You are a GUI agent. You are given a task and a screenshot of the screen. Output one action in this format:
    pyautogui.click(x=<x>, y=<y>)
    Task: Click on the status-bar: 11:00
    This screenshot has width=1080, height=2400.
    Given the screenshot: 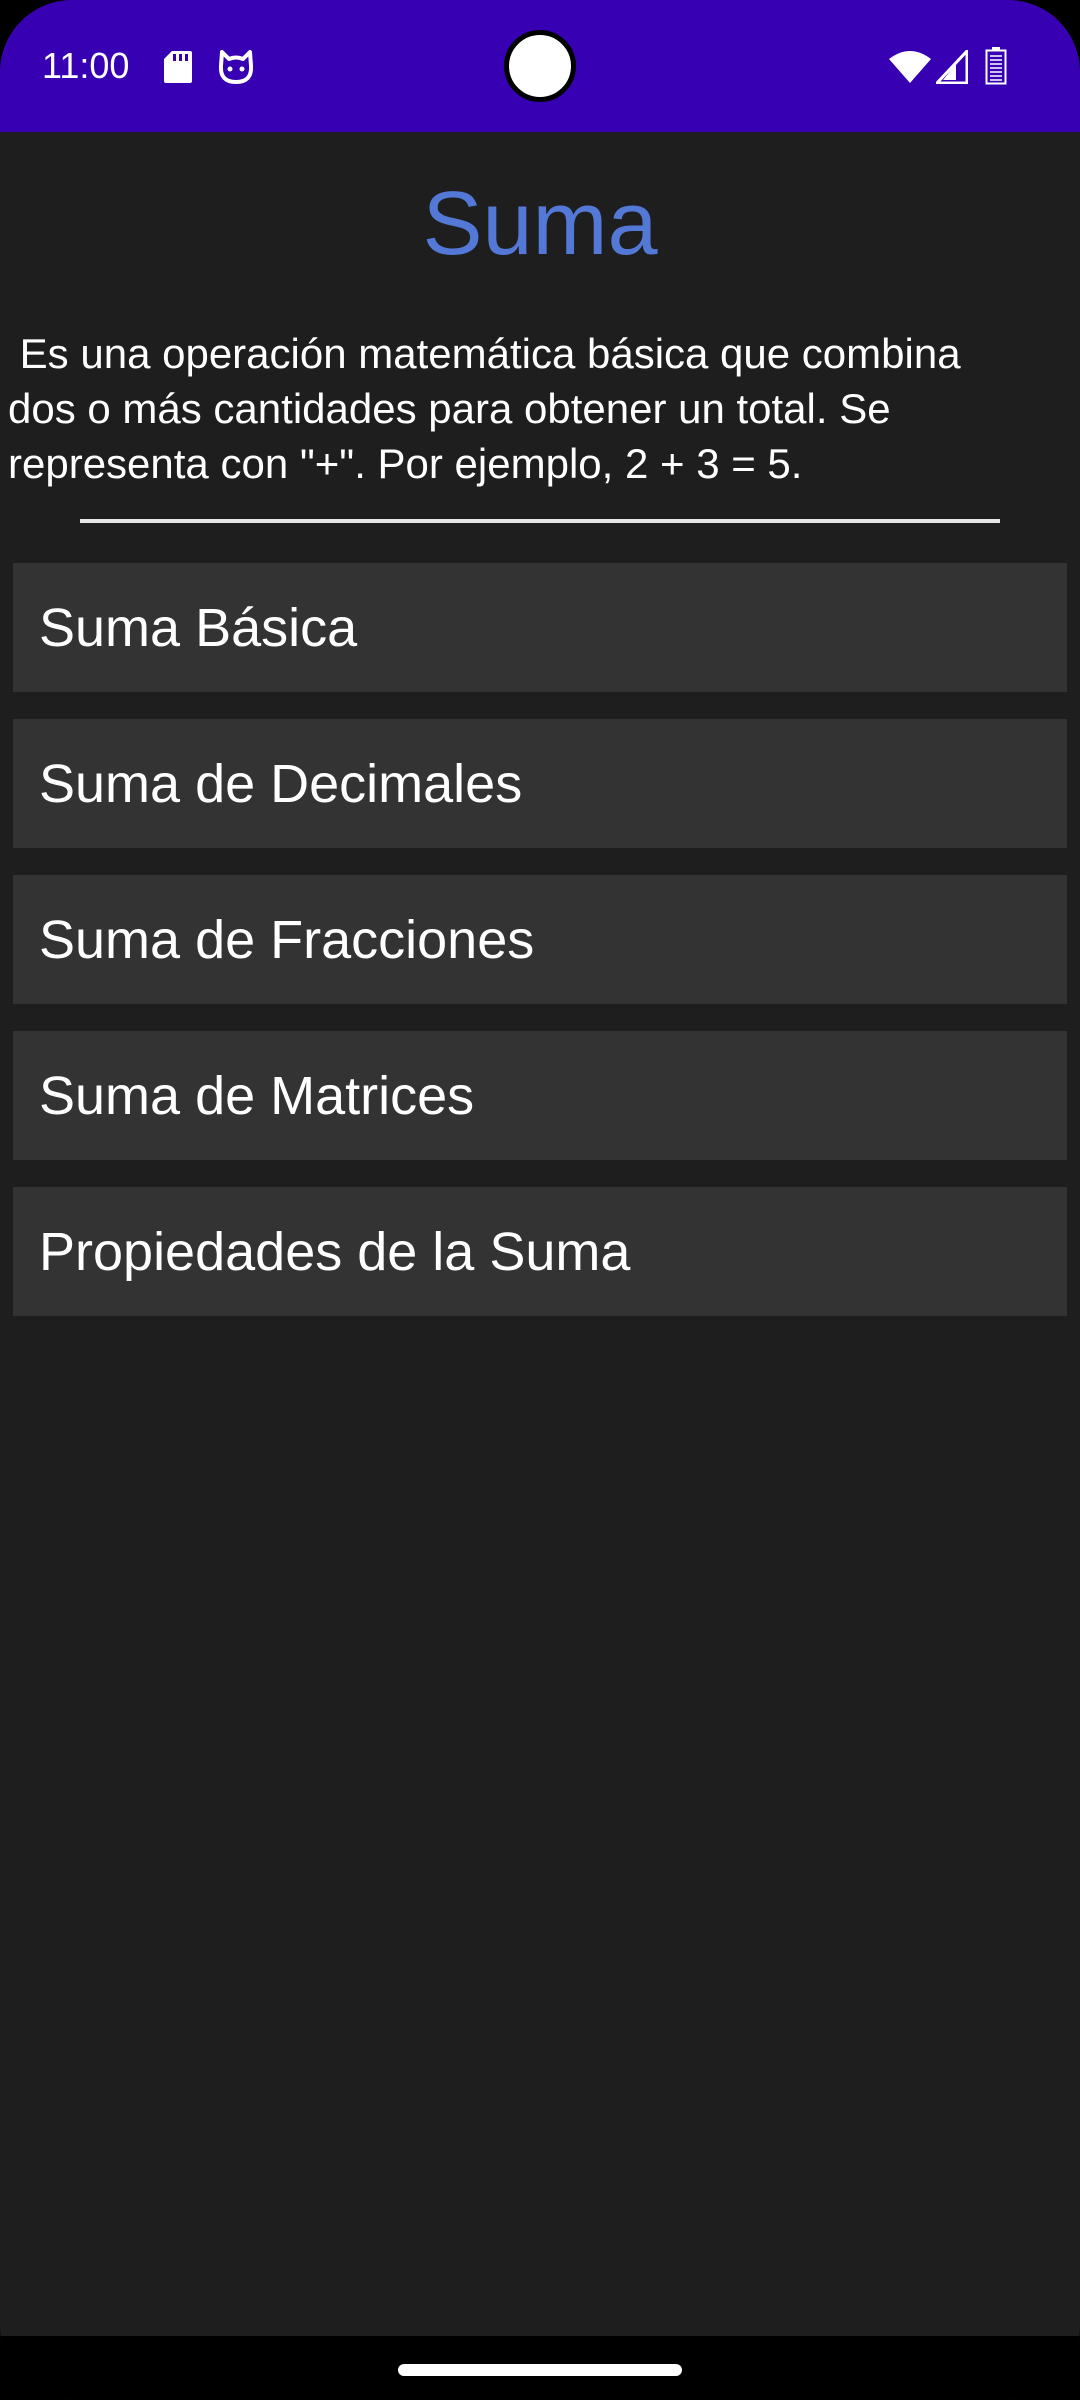 What is the action you would take?
    pyautogui.click(x=540, y=66)
    